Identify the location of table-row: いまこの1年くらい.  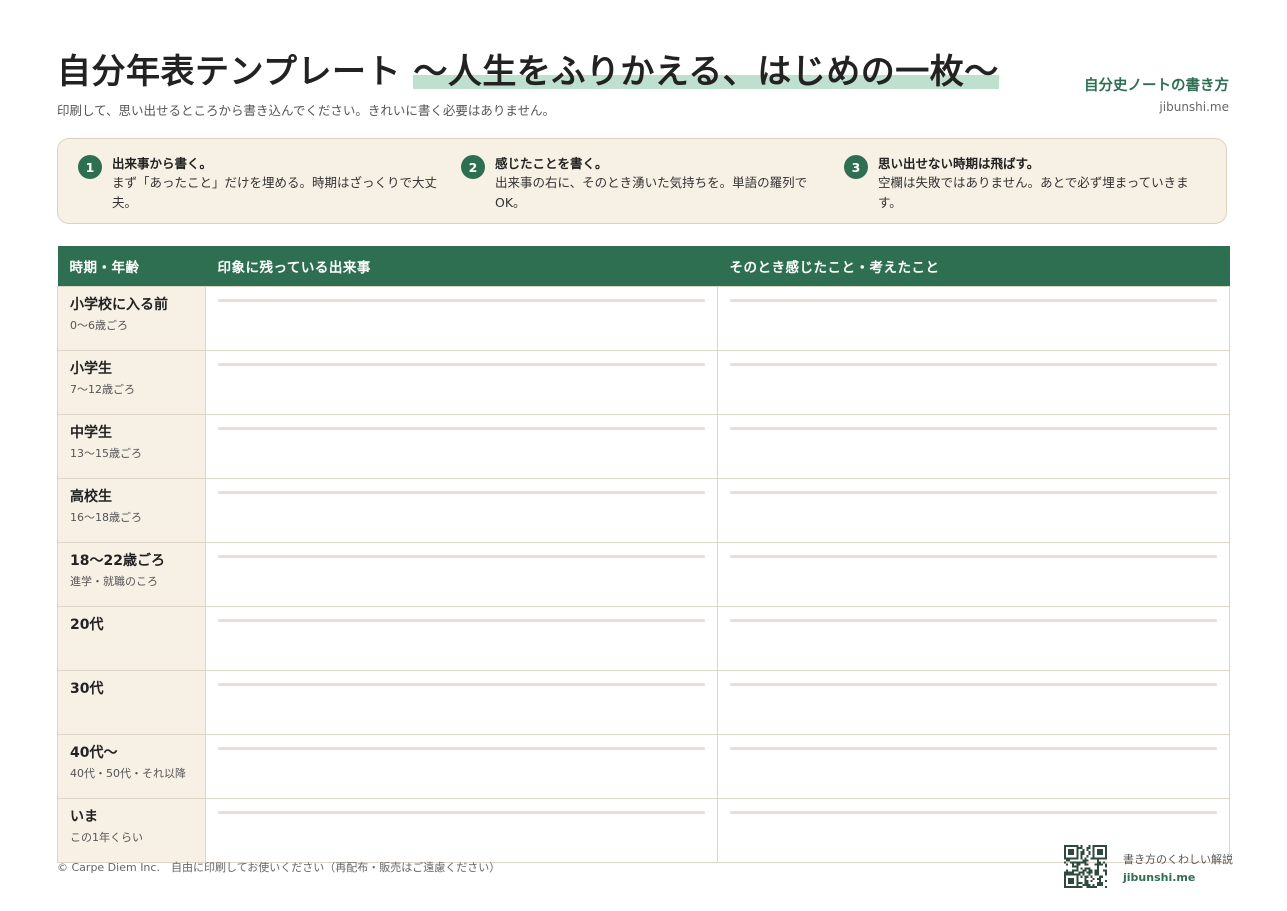
(643, 830).